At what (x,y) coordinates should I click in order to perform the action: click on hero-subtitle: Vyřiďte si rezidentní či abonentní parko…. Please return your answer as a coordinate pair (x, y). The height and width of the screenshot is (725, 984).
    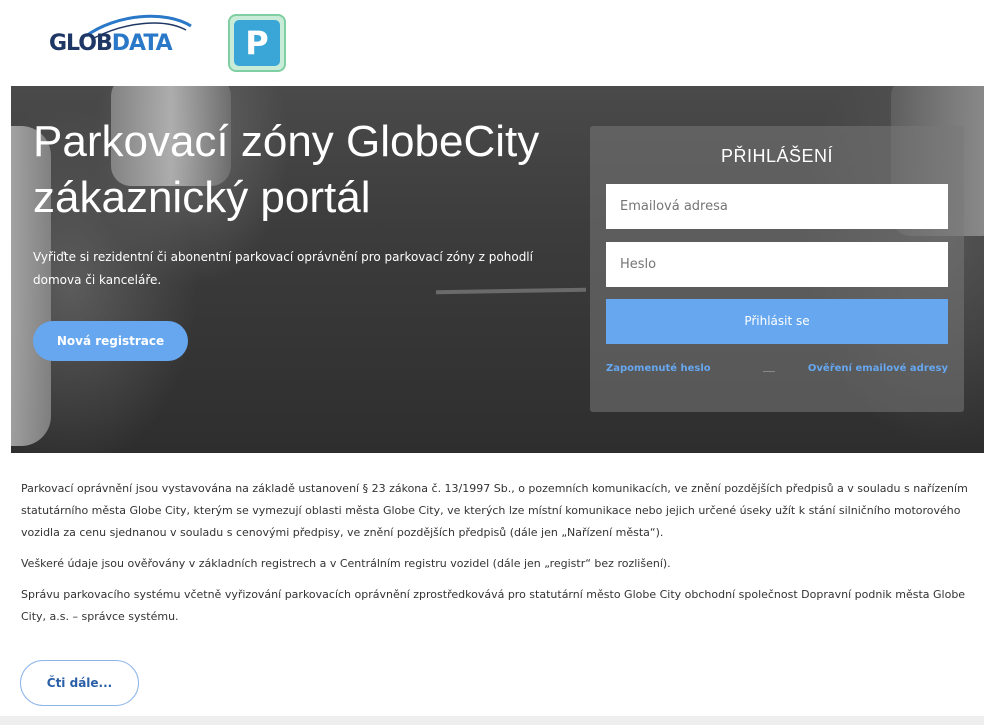
    Looking at the image, I should click on (283, 268).